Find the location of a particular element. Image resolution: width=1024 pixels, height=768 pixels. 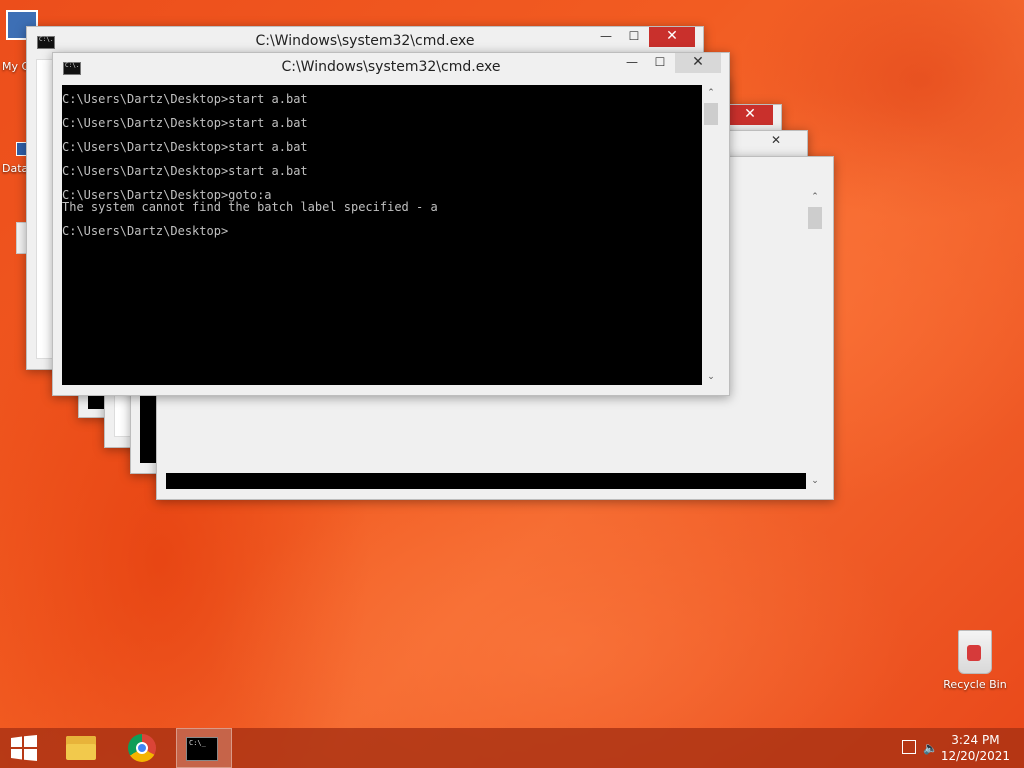

desktop-icon-recycle-bin: Recycle Bin is located at coordinates (975, 660).